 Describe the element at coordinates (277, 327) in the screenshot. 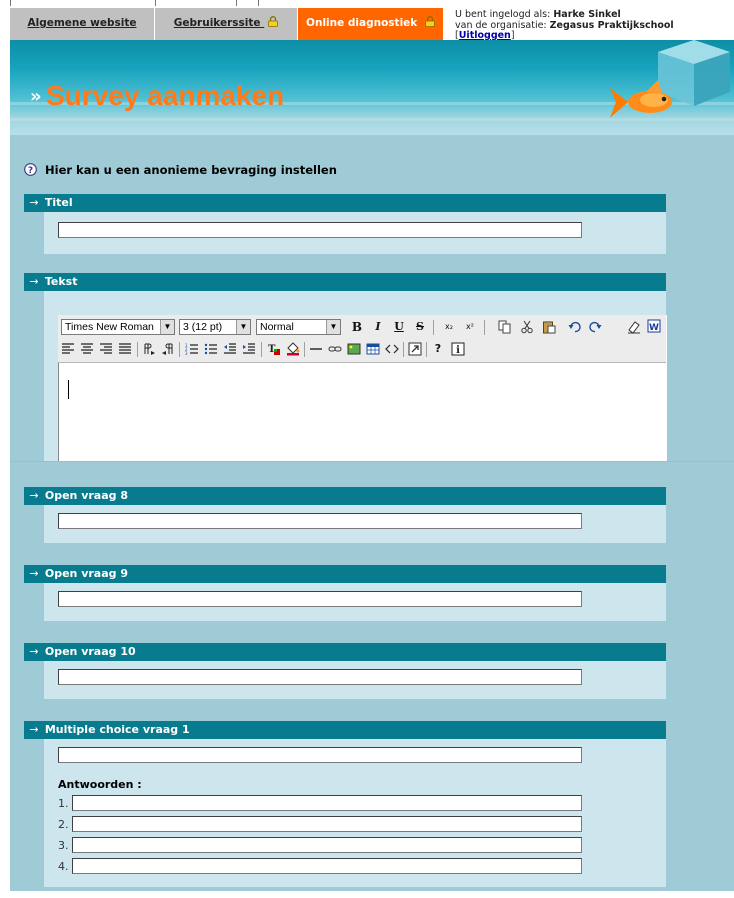

I see `format-value: Normal` at that location.